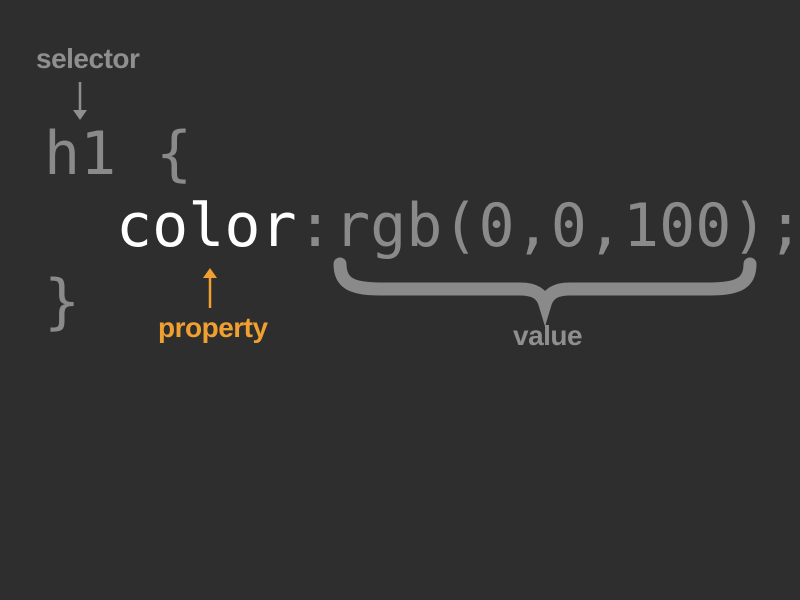 This screenshot has height=600, width=800. What do you see at coordinates (567, 226) in the screenshot?
I see `value-code: rgb(0,0,100);` at bounding box center [567, 226].